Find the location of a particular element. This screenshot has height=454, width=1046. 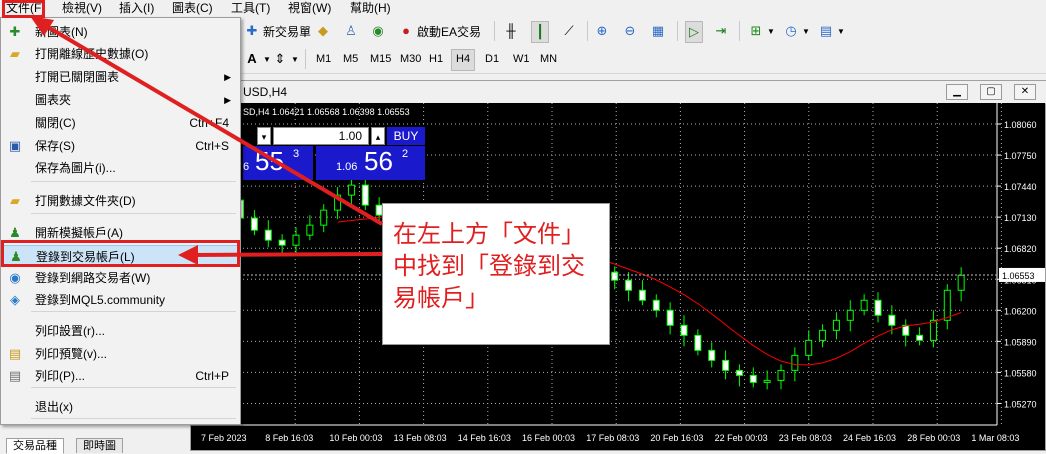

file-menu-item: 退出(x) is located at coordinates (120, 407).